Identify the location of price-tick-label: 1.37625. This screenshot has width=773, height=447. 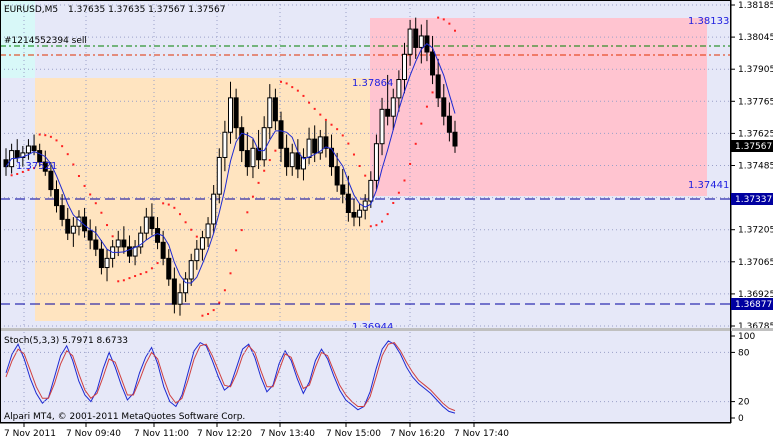
(755, 134).